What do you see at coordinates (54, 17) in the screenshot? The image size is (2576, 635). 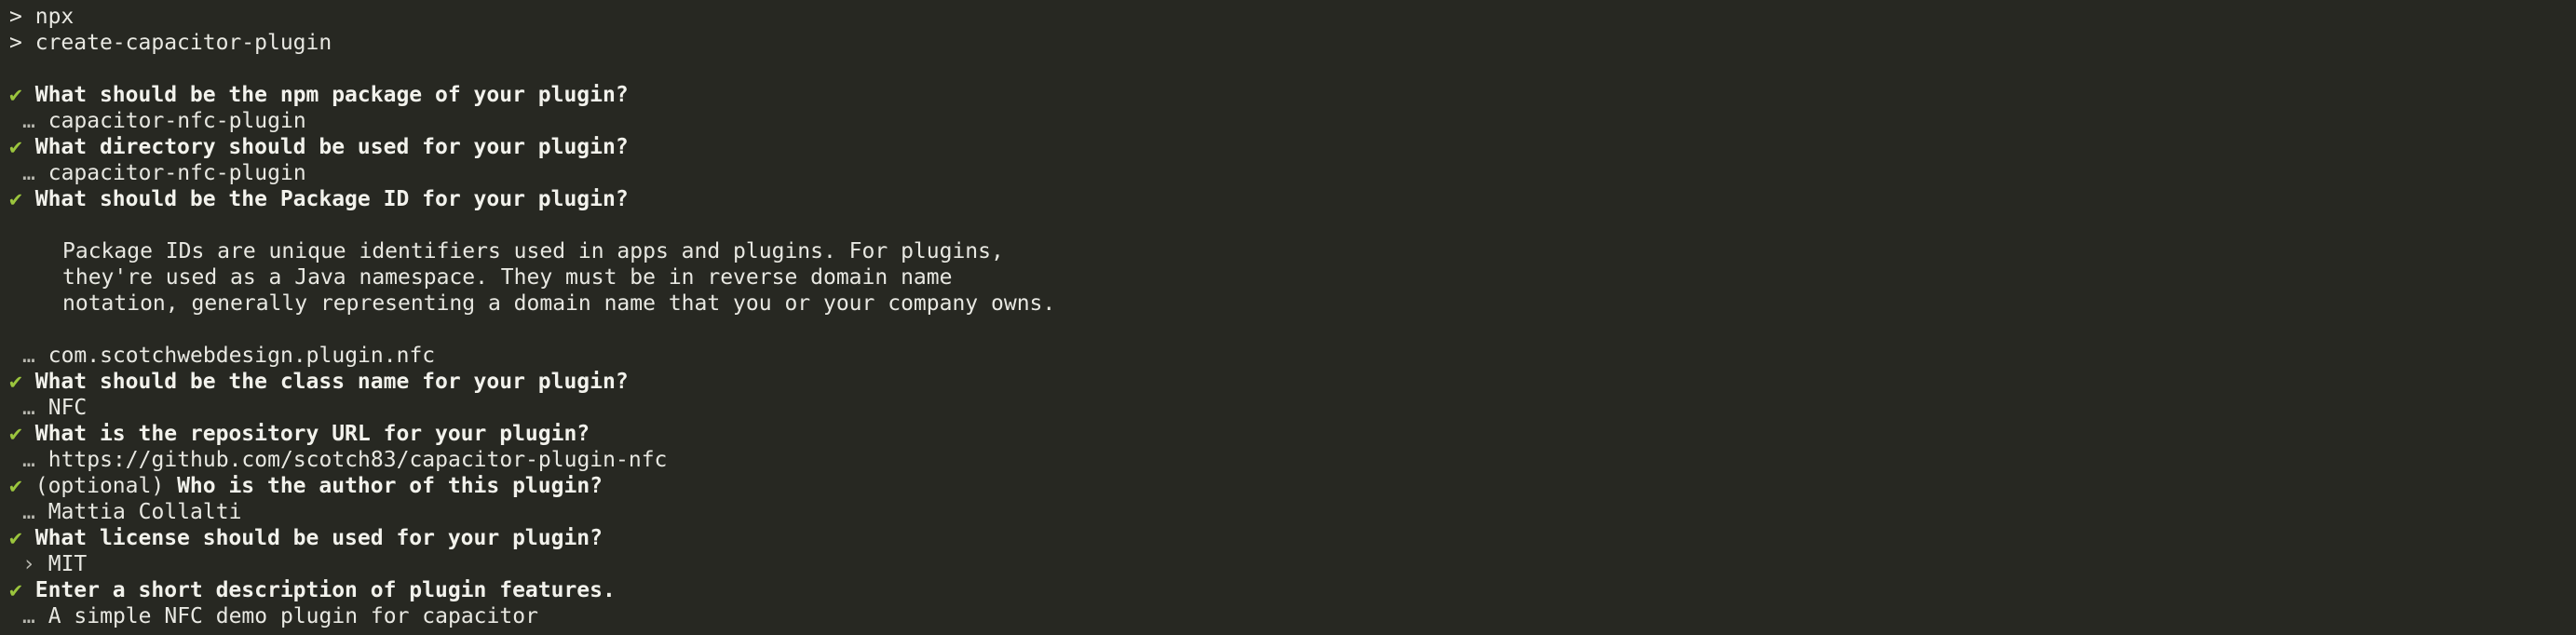 I see `command-text: npx` at bounding box center [54, 17].